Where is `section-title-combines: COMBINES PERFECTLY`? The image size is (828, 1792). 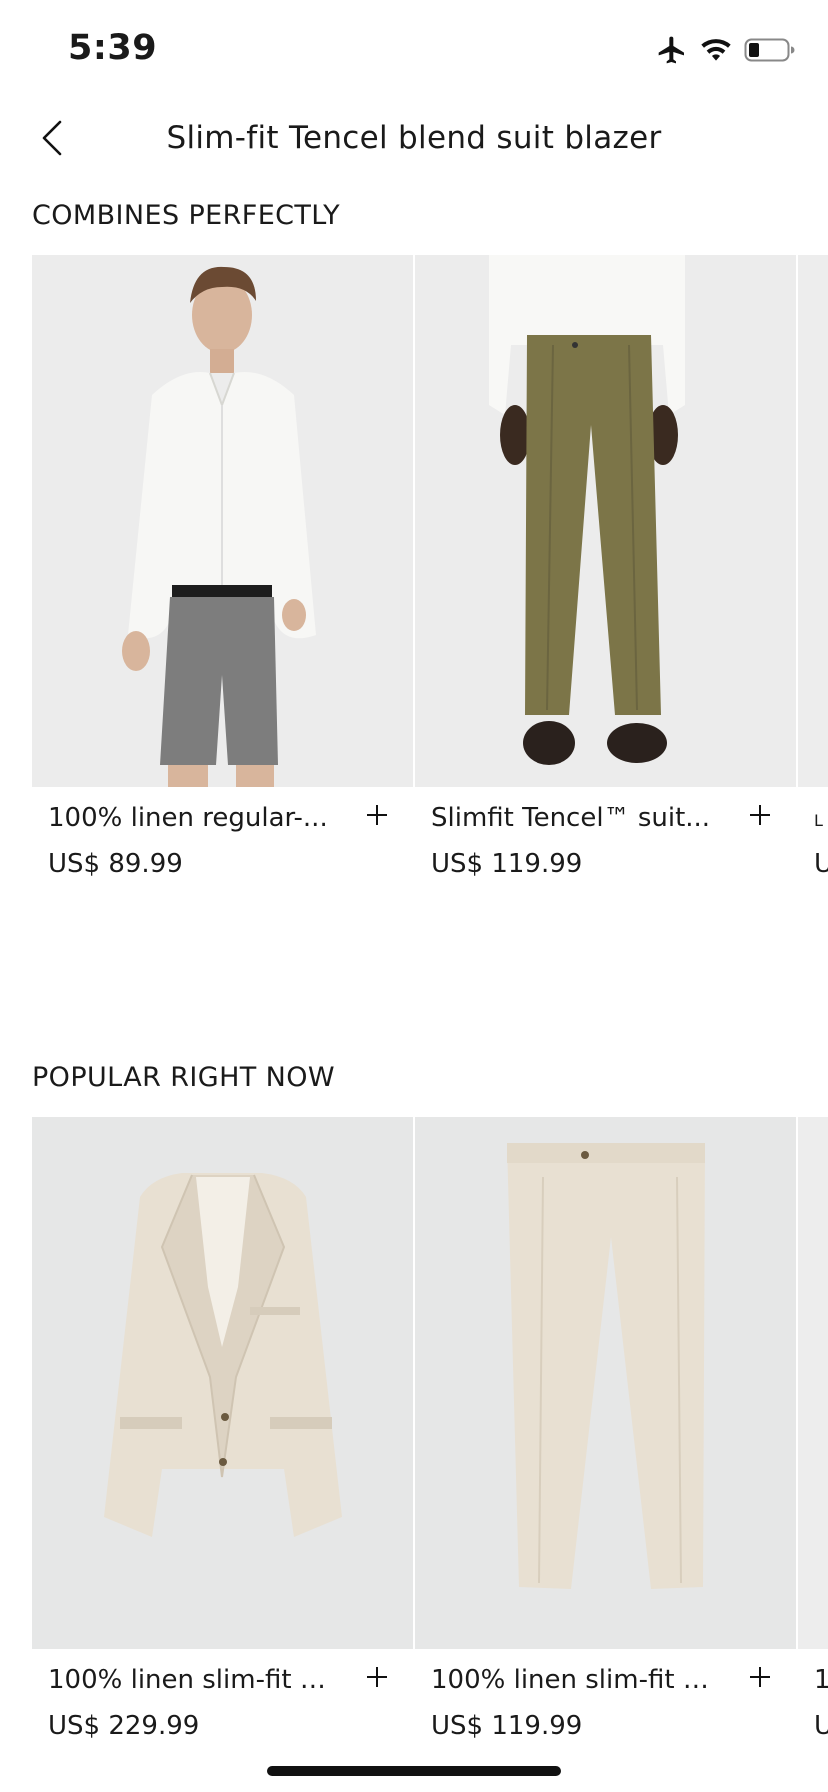 section-title-combines: COMBINES PERFECTLY is located at coordinates (186, 215).